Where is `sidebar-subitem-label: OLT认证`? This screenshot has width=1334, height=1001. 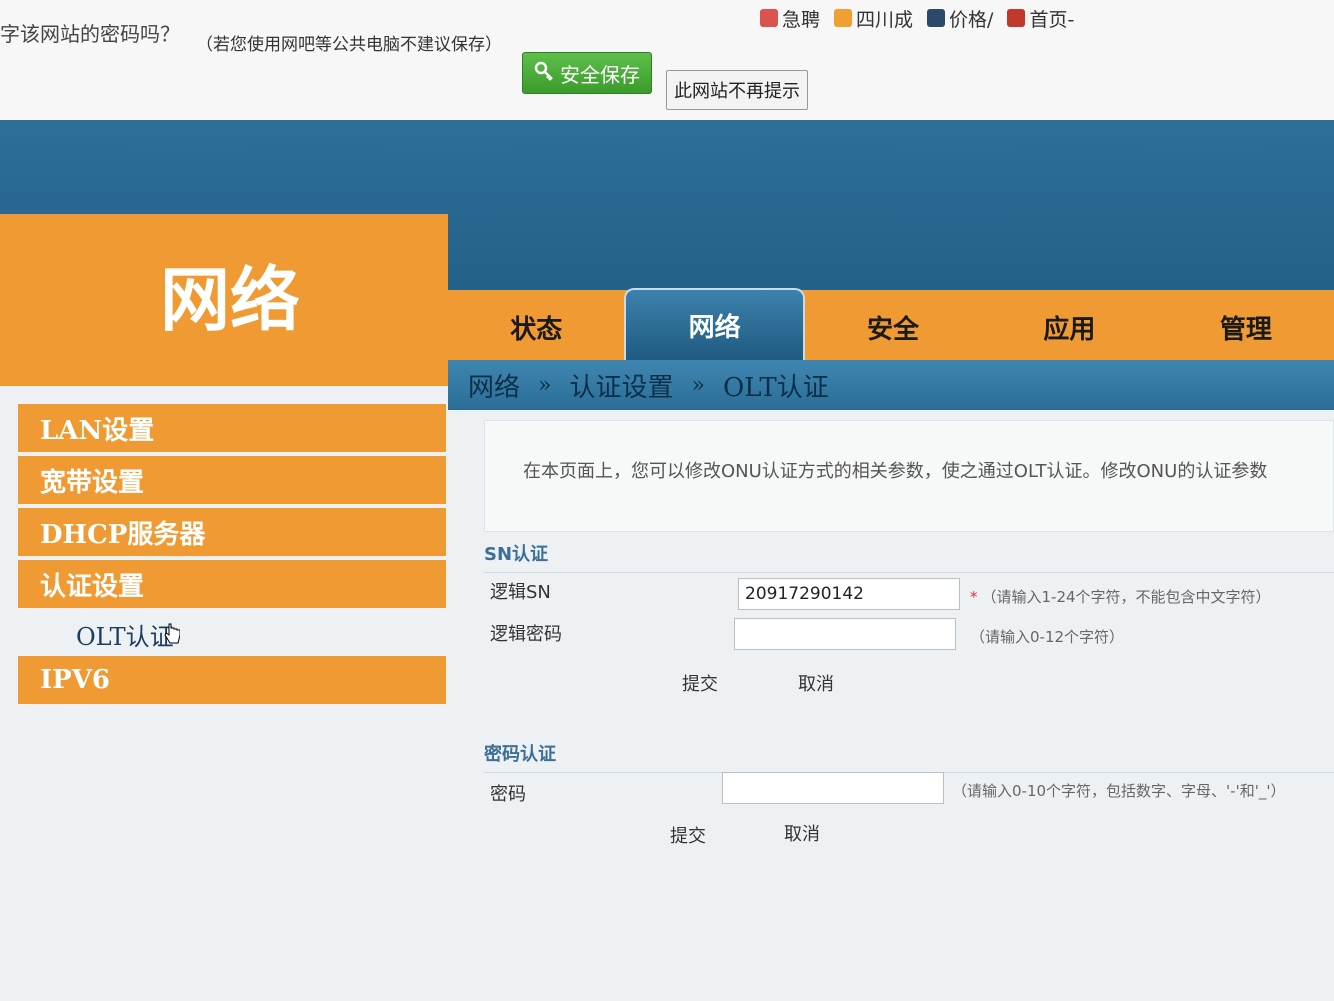 sidebar-subitem-label: OLT认证 is located at coordinates (125, 636).